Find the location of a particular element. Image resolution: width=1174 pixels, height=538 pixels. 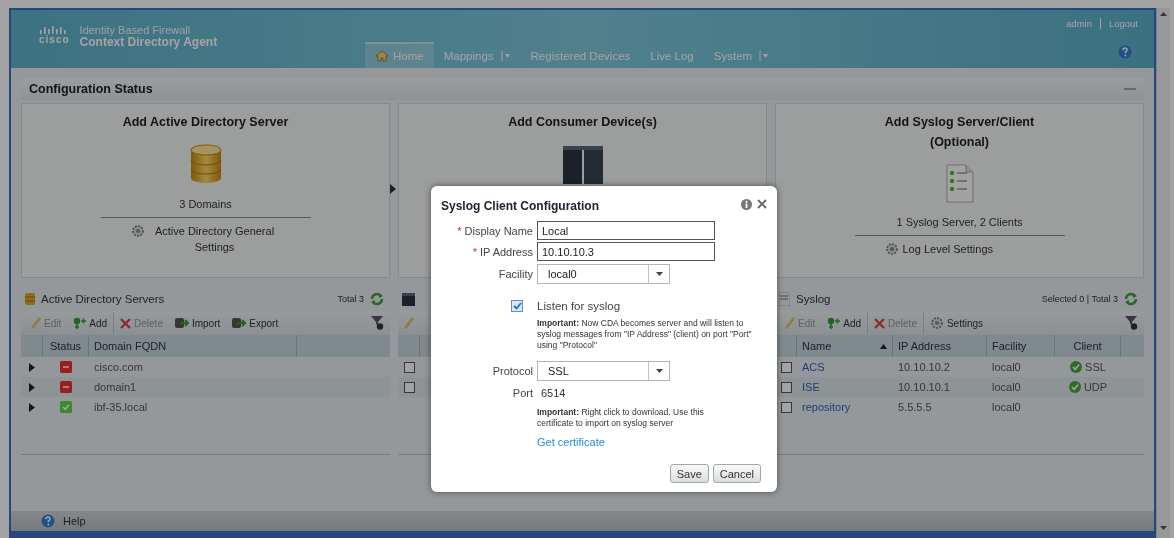

card-summary: 1 Syslog Server, 2 Clients is located at coordinates (959, 222).